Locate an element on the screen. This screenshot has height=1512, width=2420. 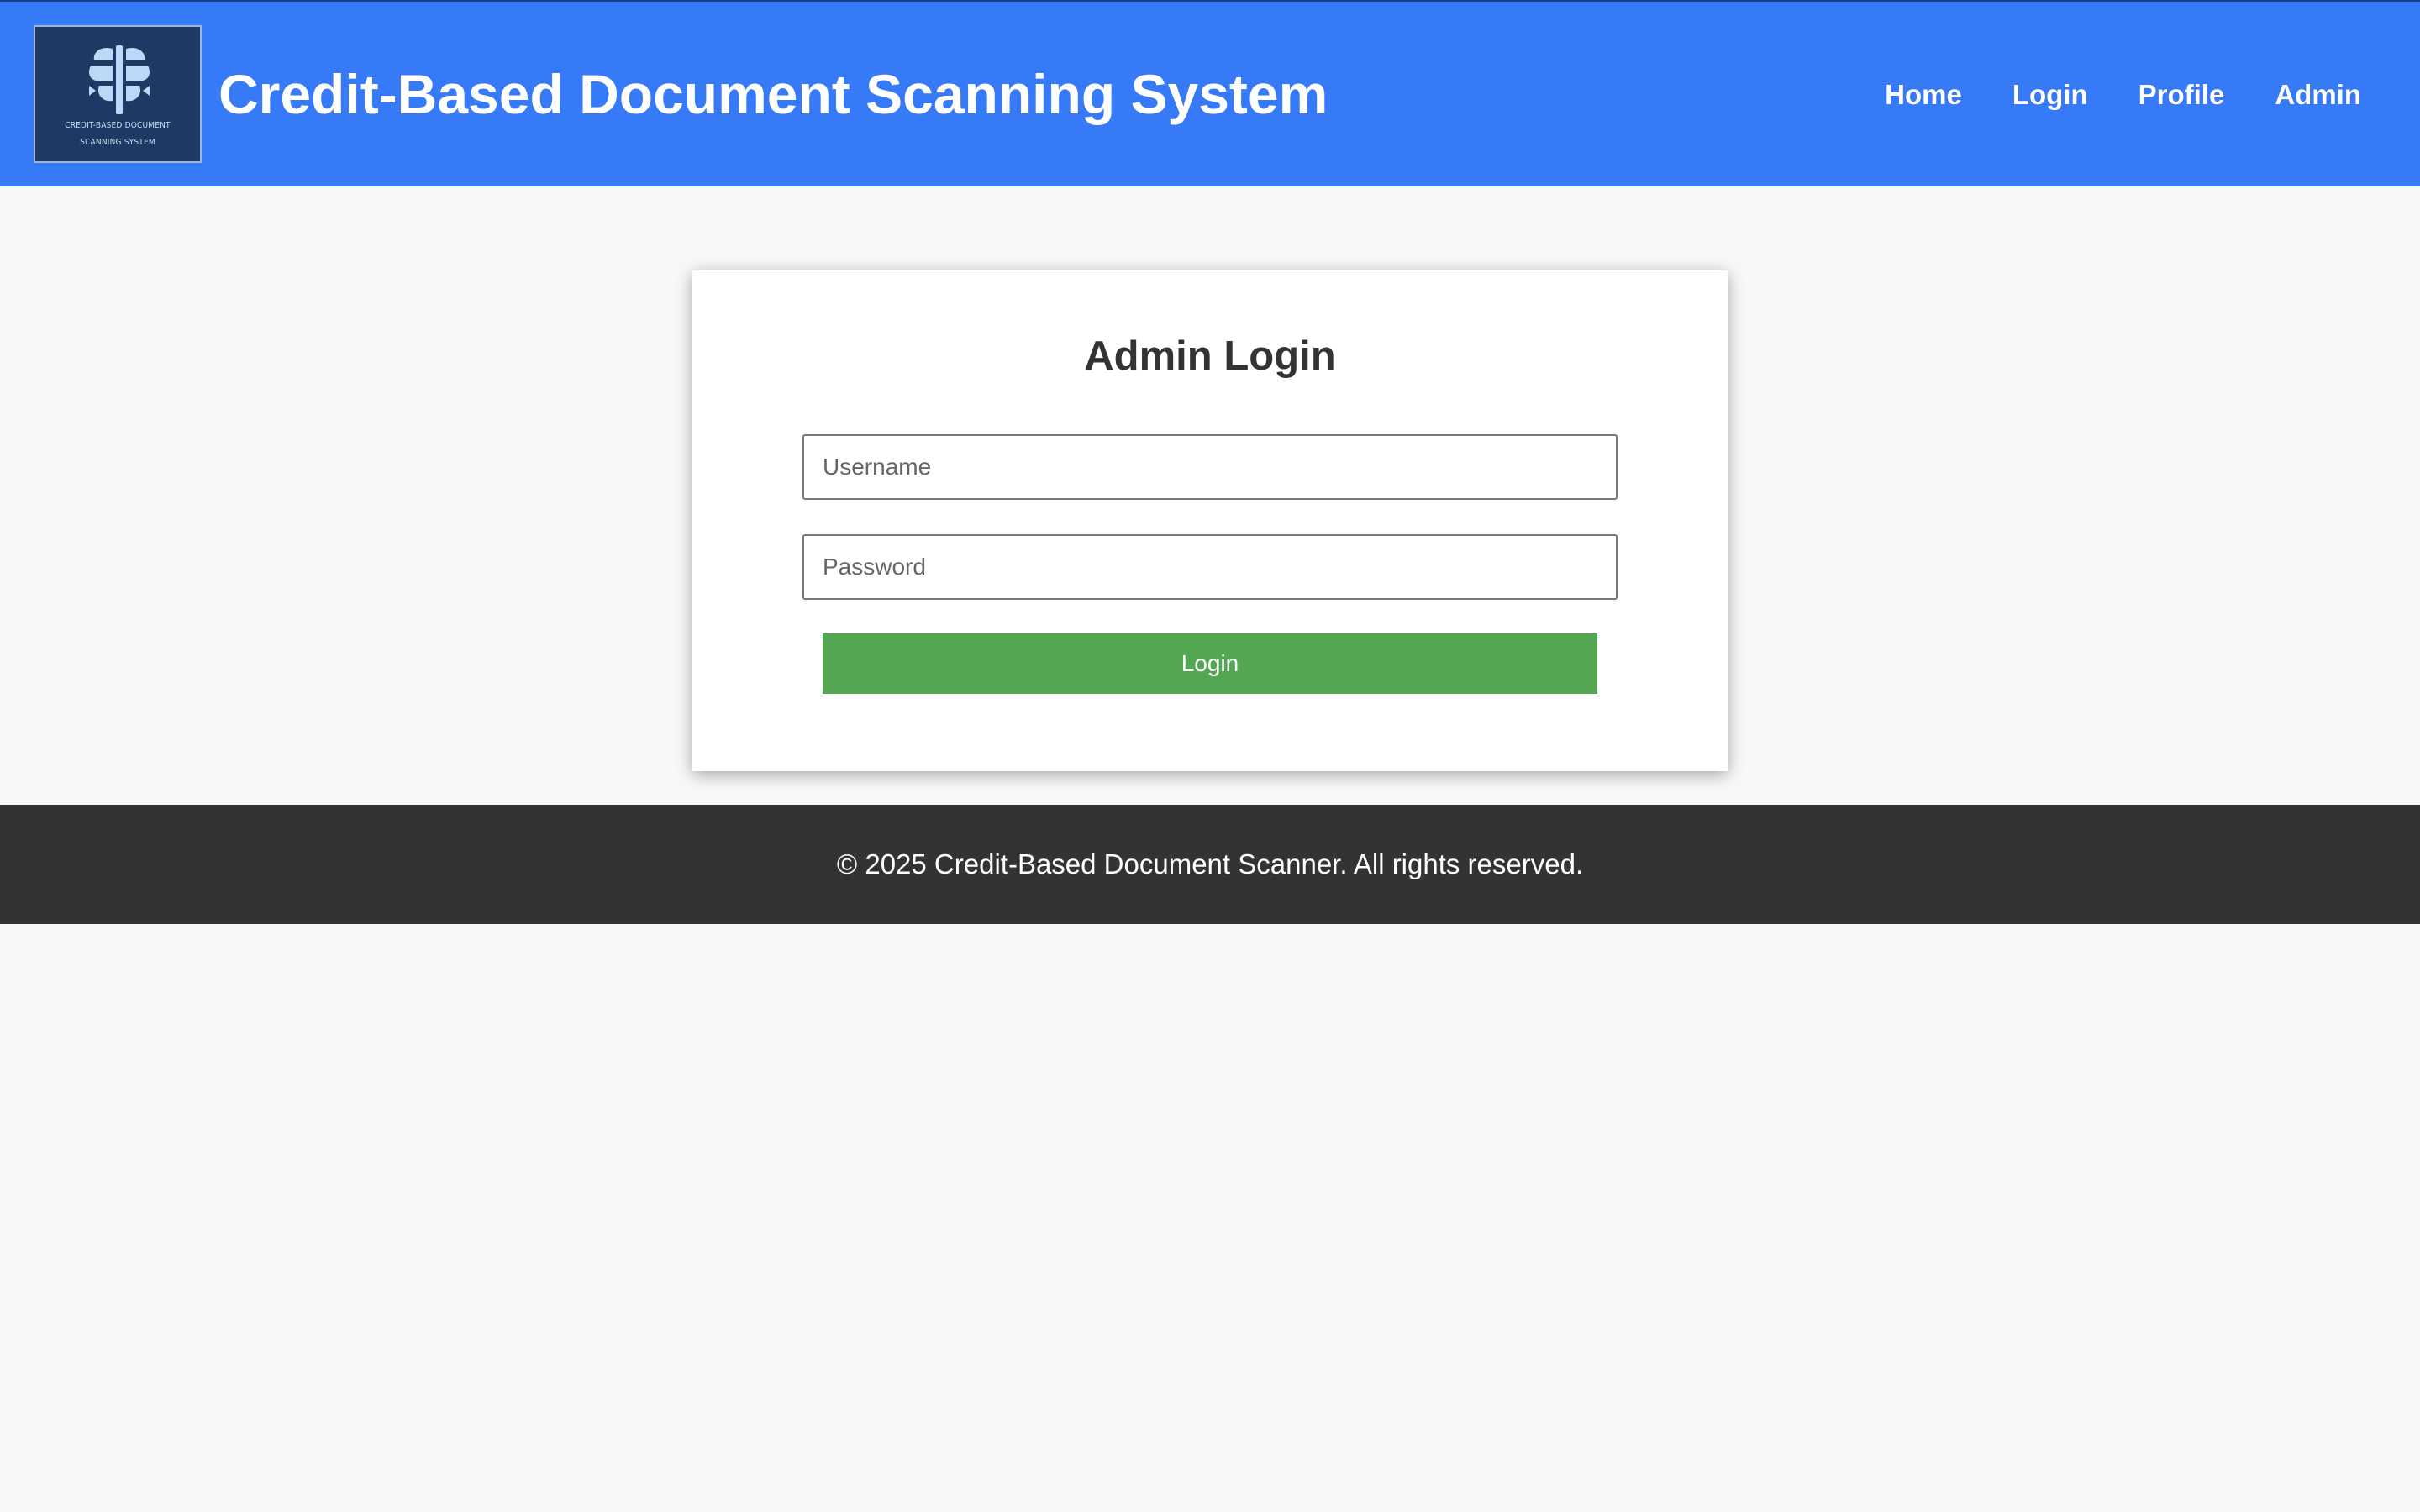
site-title: Credit-Based Document Scanning System is located at coordinates (773, 94).